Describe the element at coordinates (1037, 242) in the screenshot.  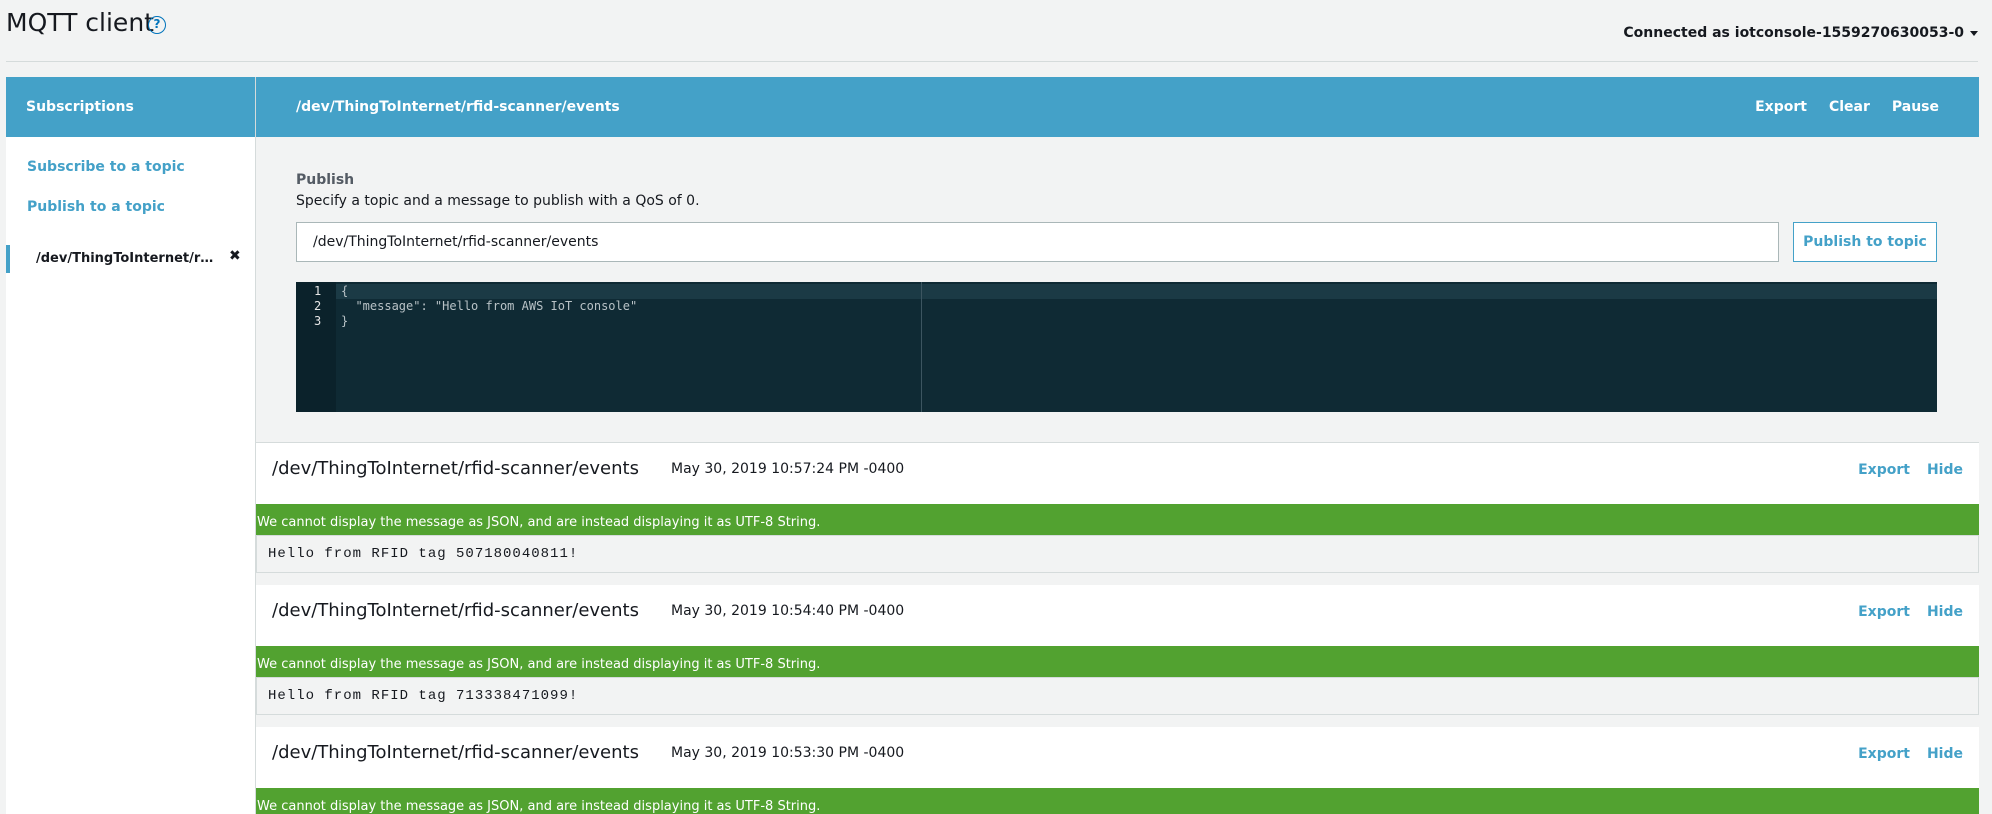
I see `publish-topic-input` at that location.